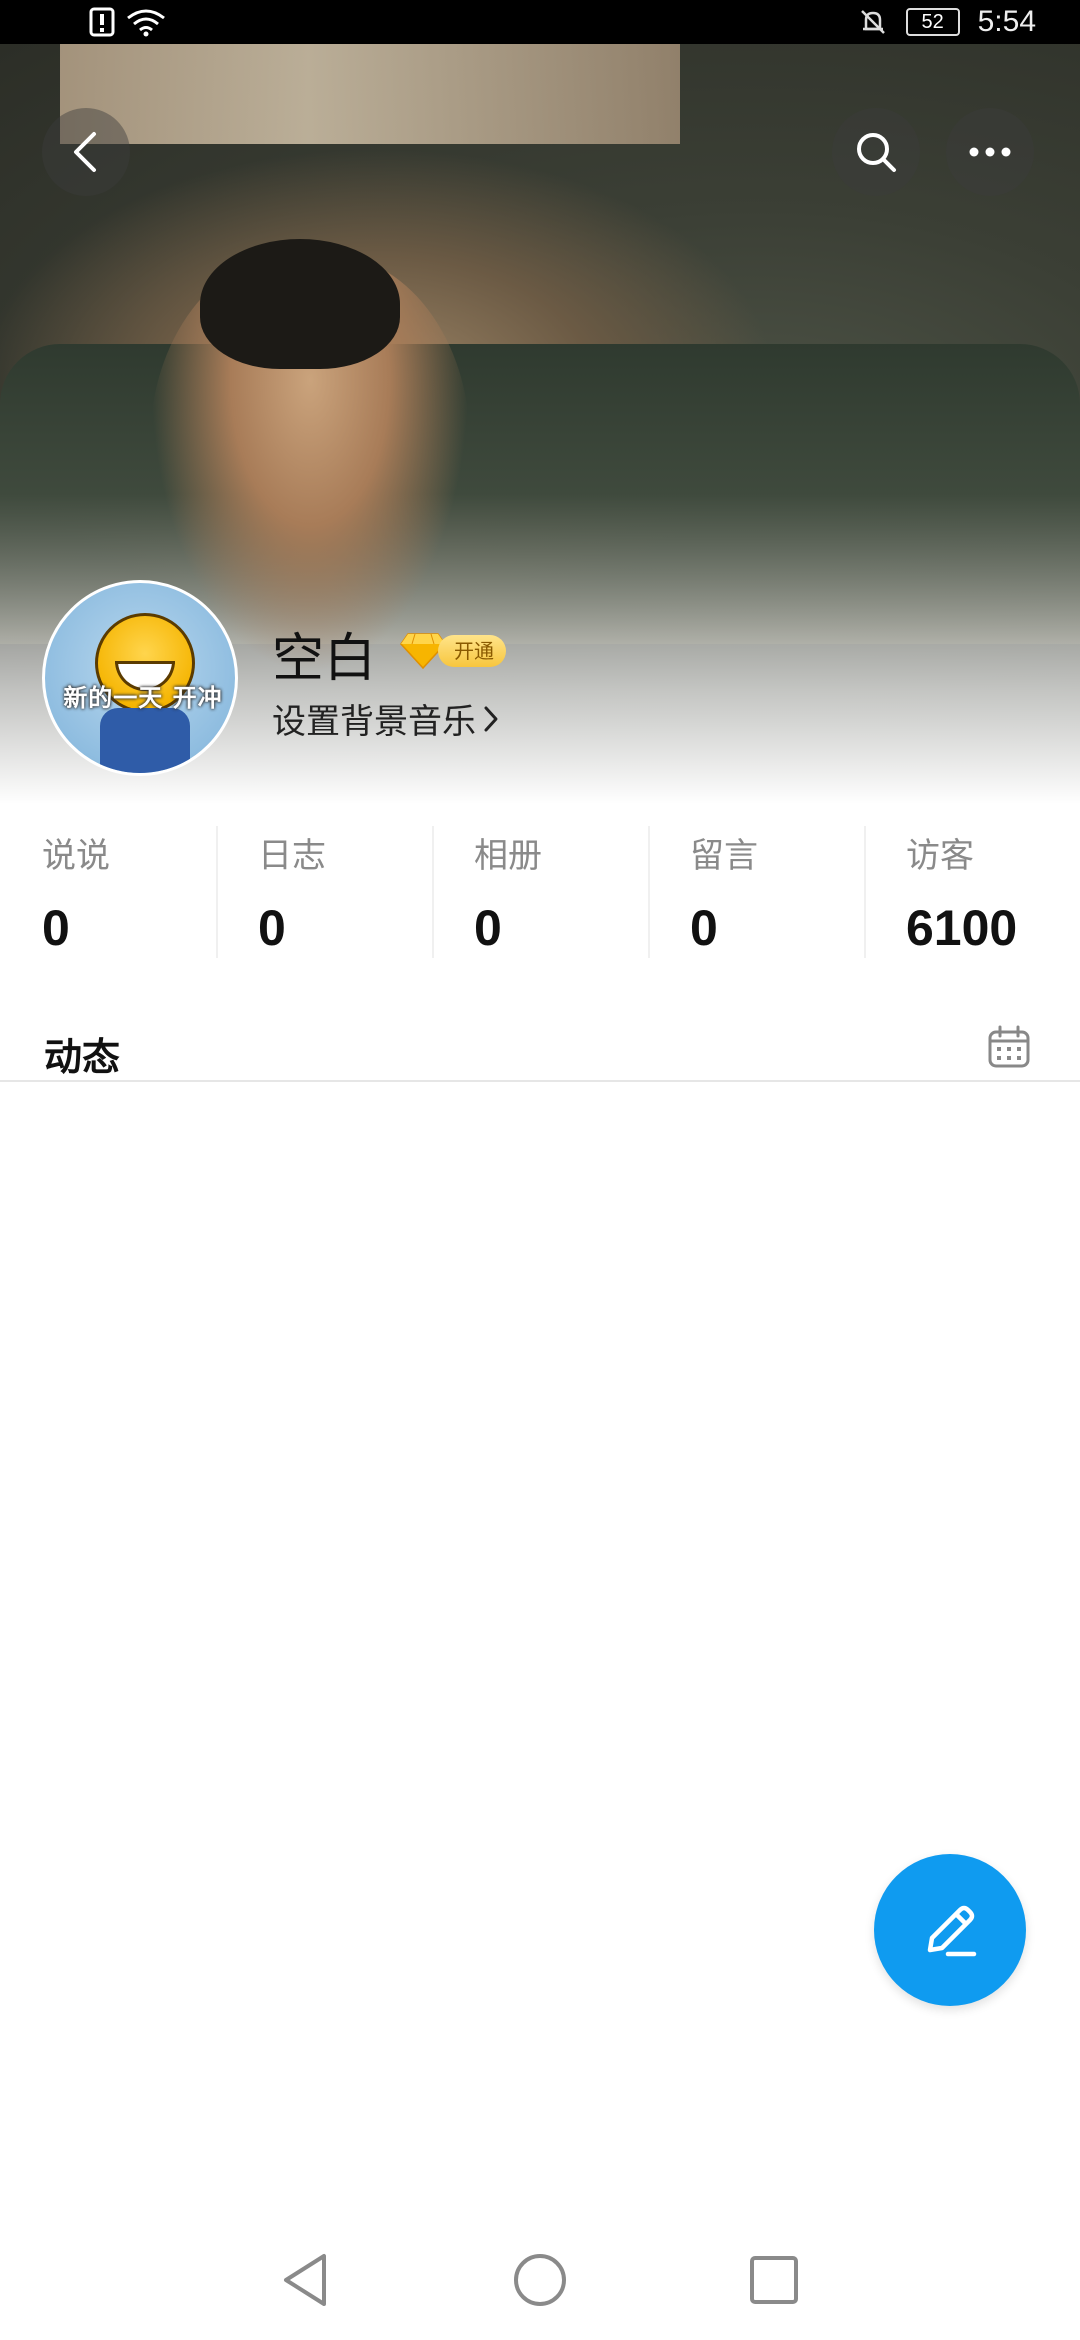 Image resolution: width=1080 pixels, height=2340 pixels. What do you see at coordinates (508, 856) in the screenshot?
I see `stat-label: 相册` at bounding box center [508, 856].